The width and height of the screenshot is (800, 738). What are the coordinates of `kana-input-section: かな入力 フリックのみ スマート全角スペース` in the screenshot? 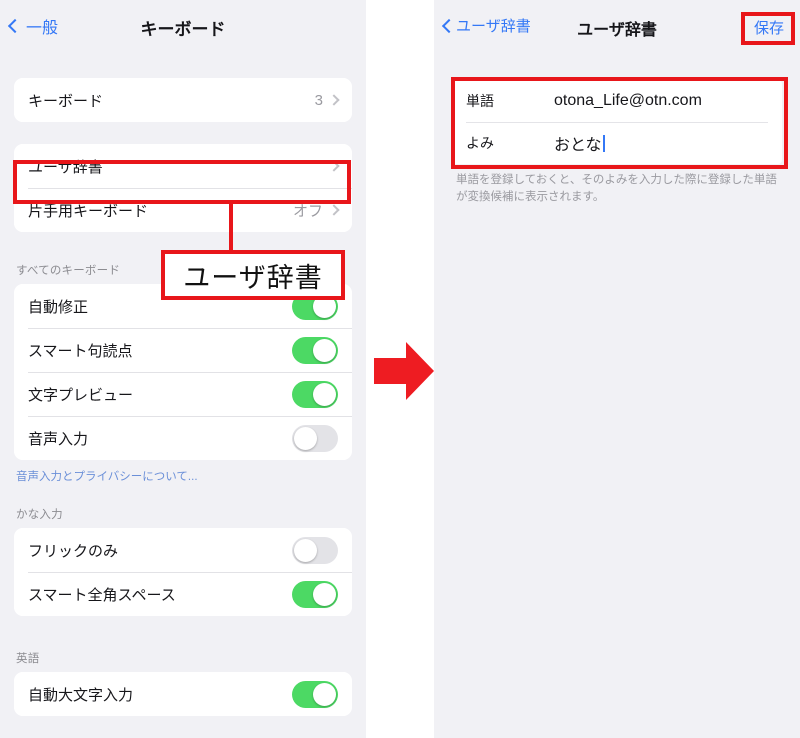 It's located at (183, 561).